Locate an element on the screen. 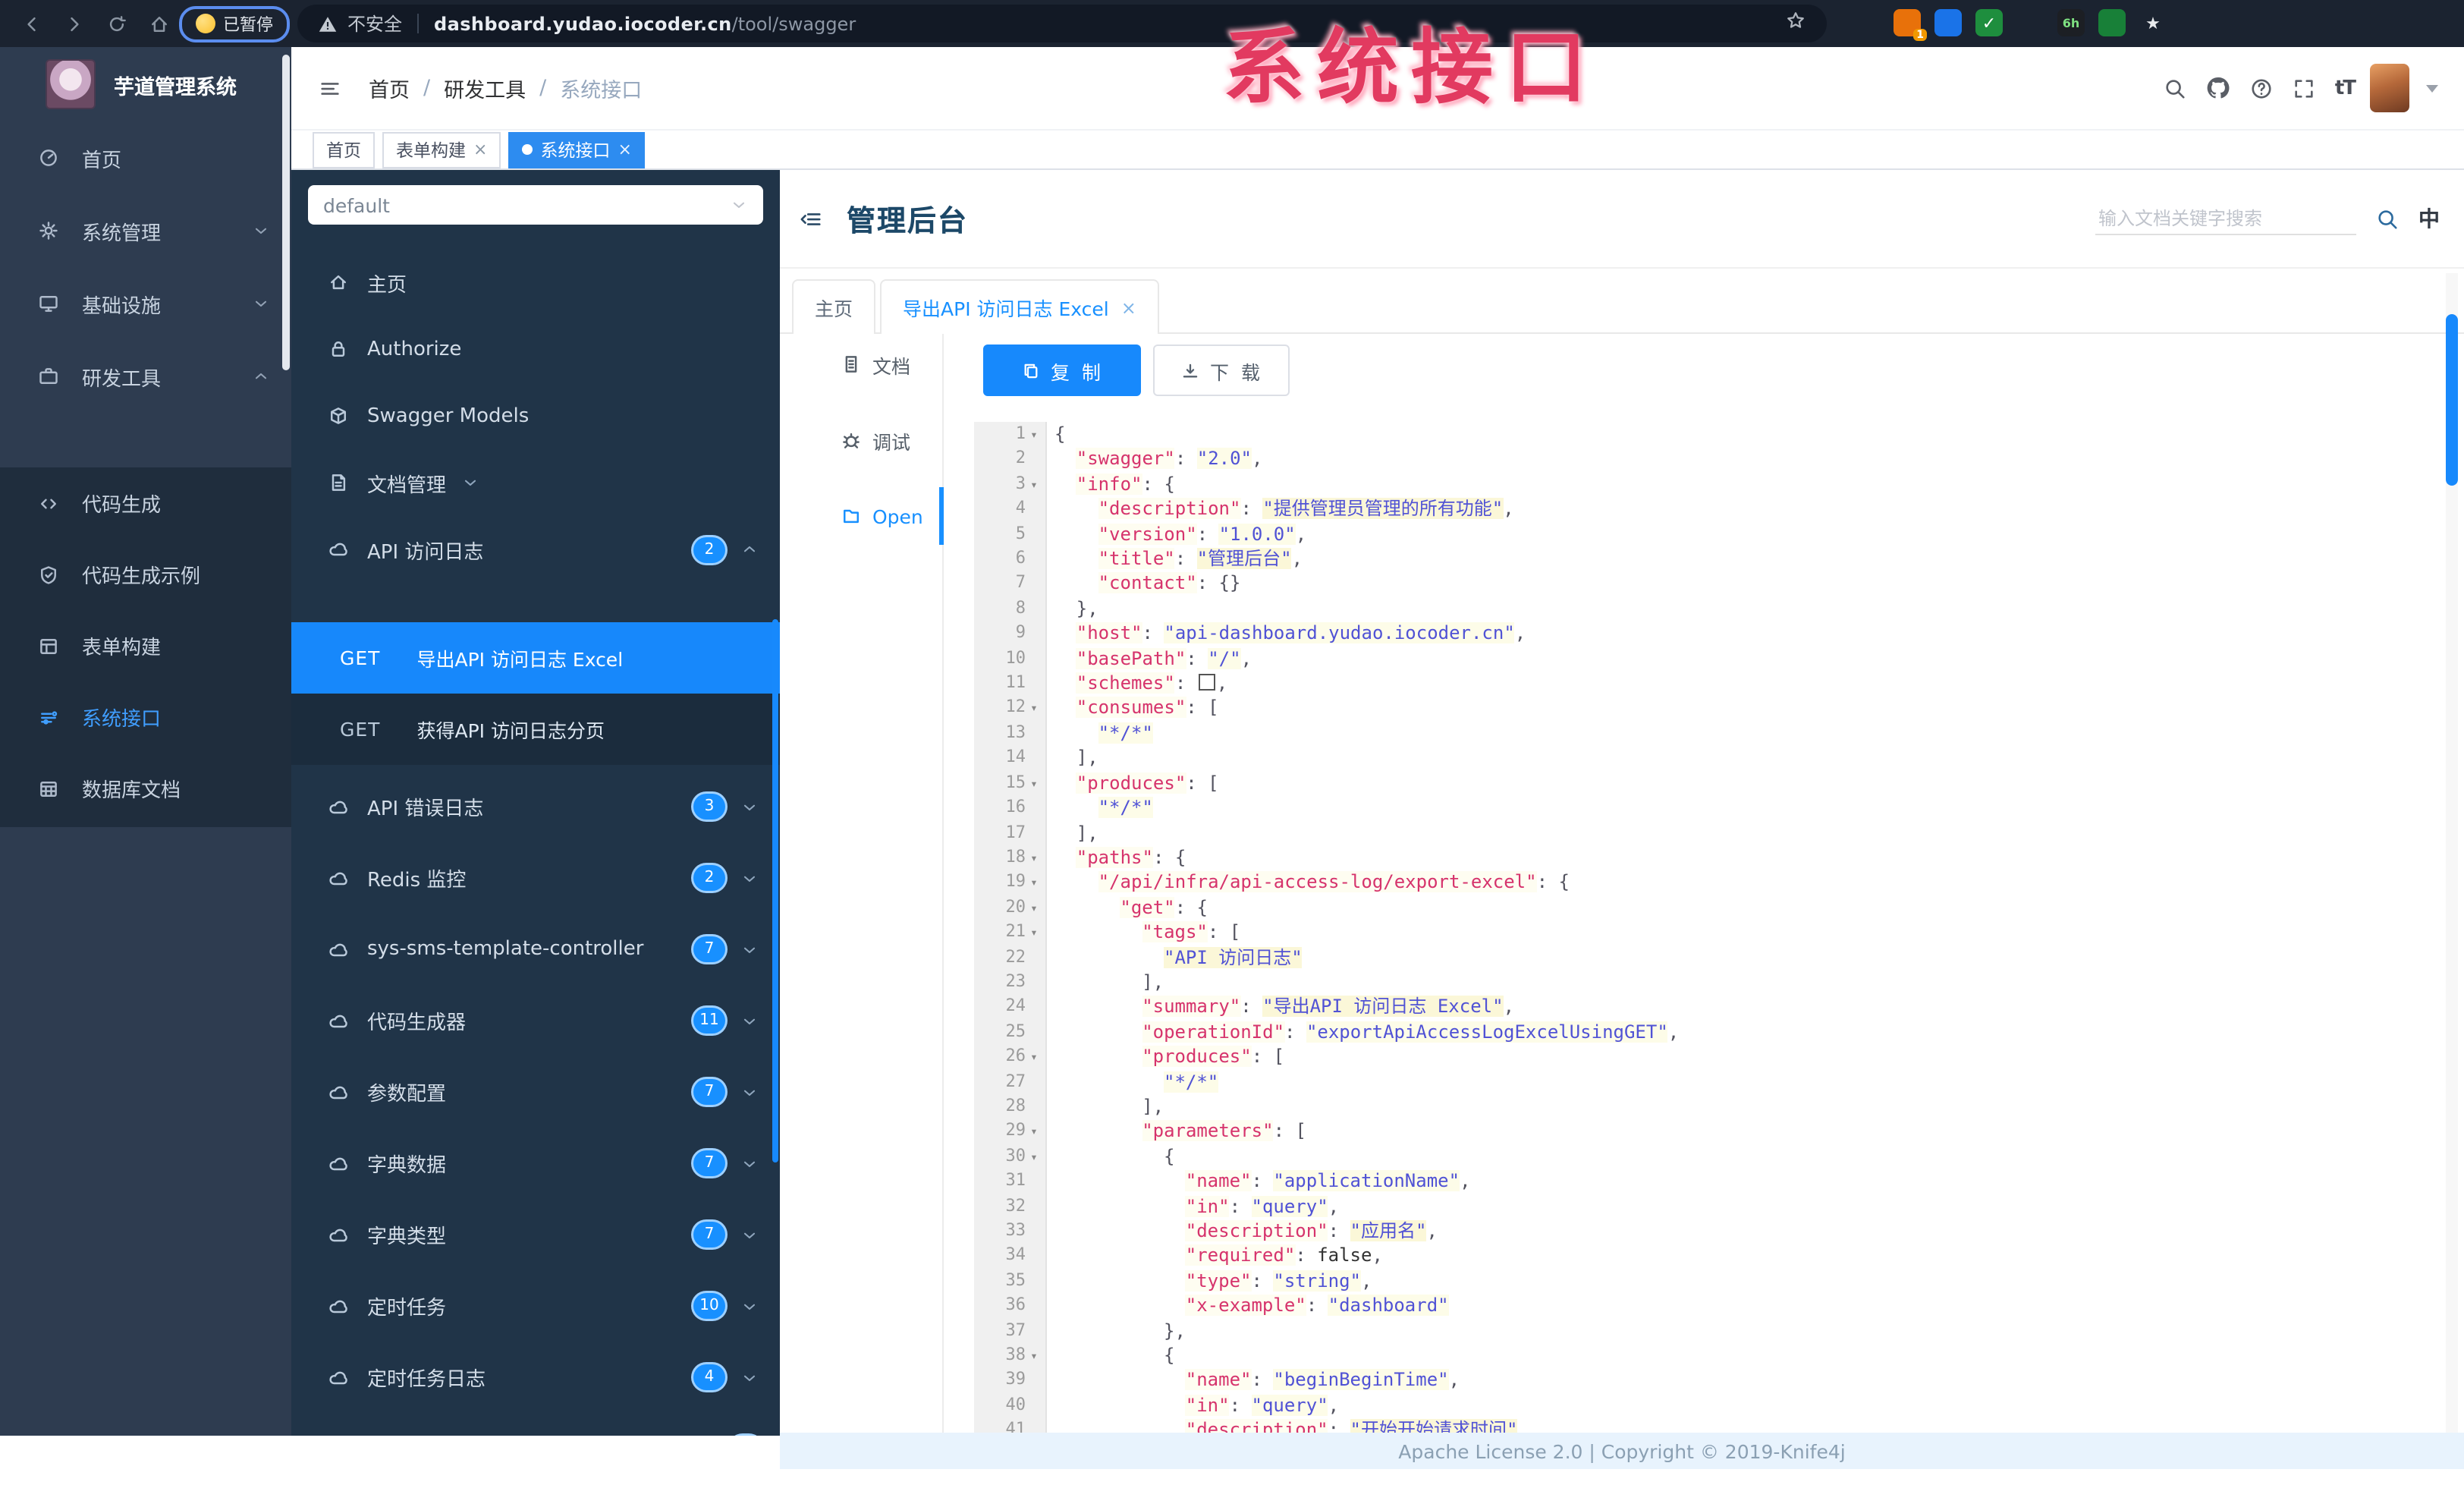 Image resolution: width=2464 pixels, height=1485 pixels. code-token: "name" is located at coordinates (1218, 1181).